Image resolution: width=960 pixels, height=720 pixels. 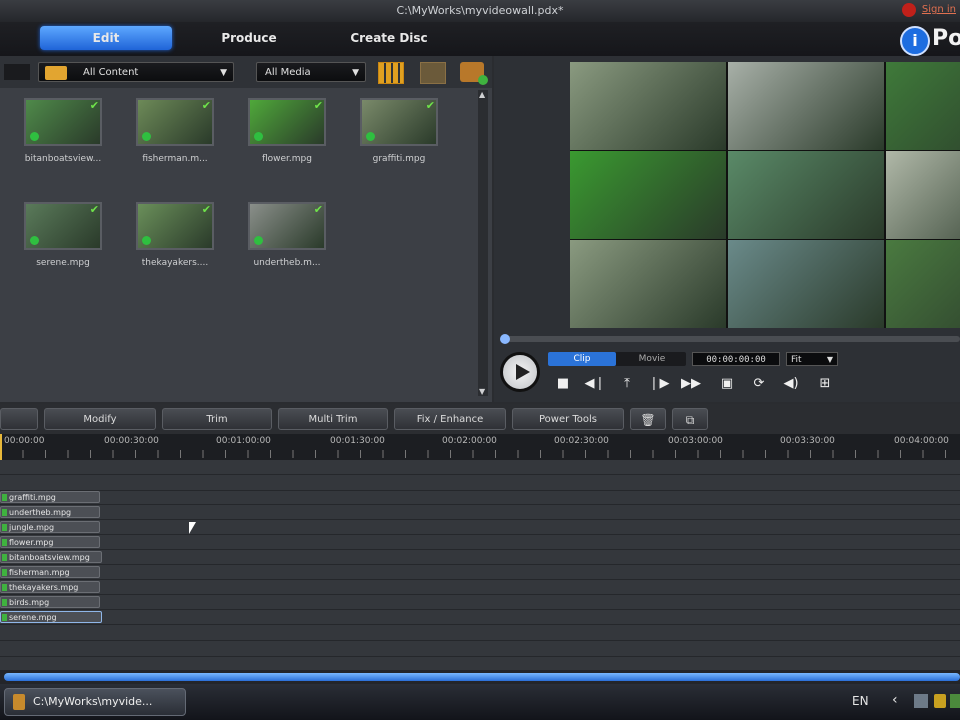 What do you see at coordinates (50, 587) in the screenshot?
I see `timeline-clip: thekayakers.mpg` at bounding box center [50, 587].